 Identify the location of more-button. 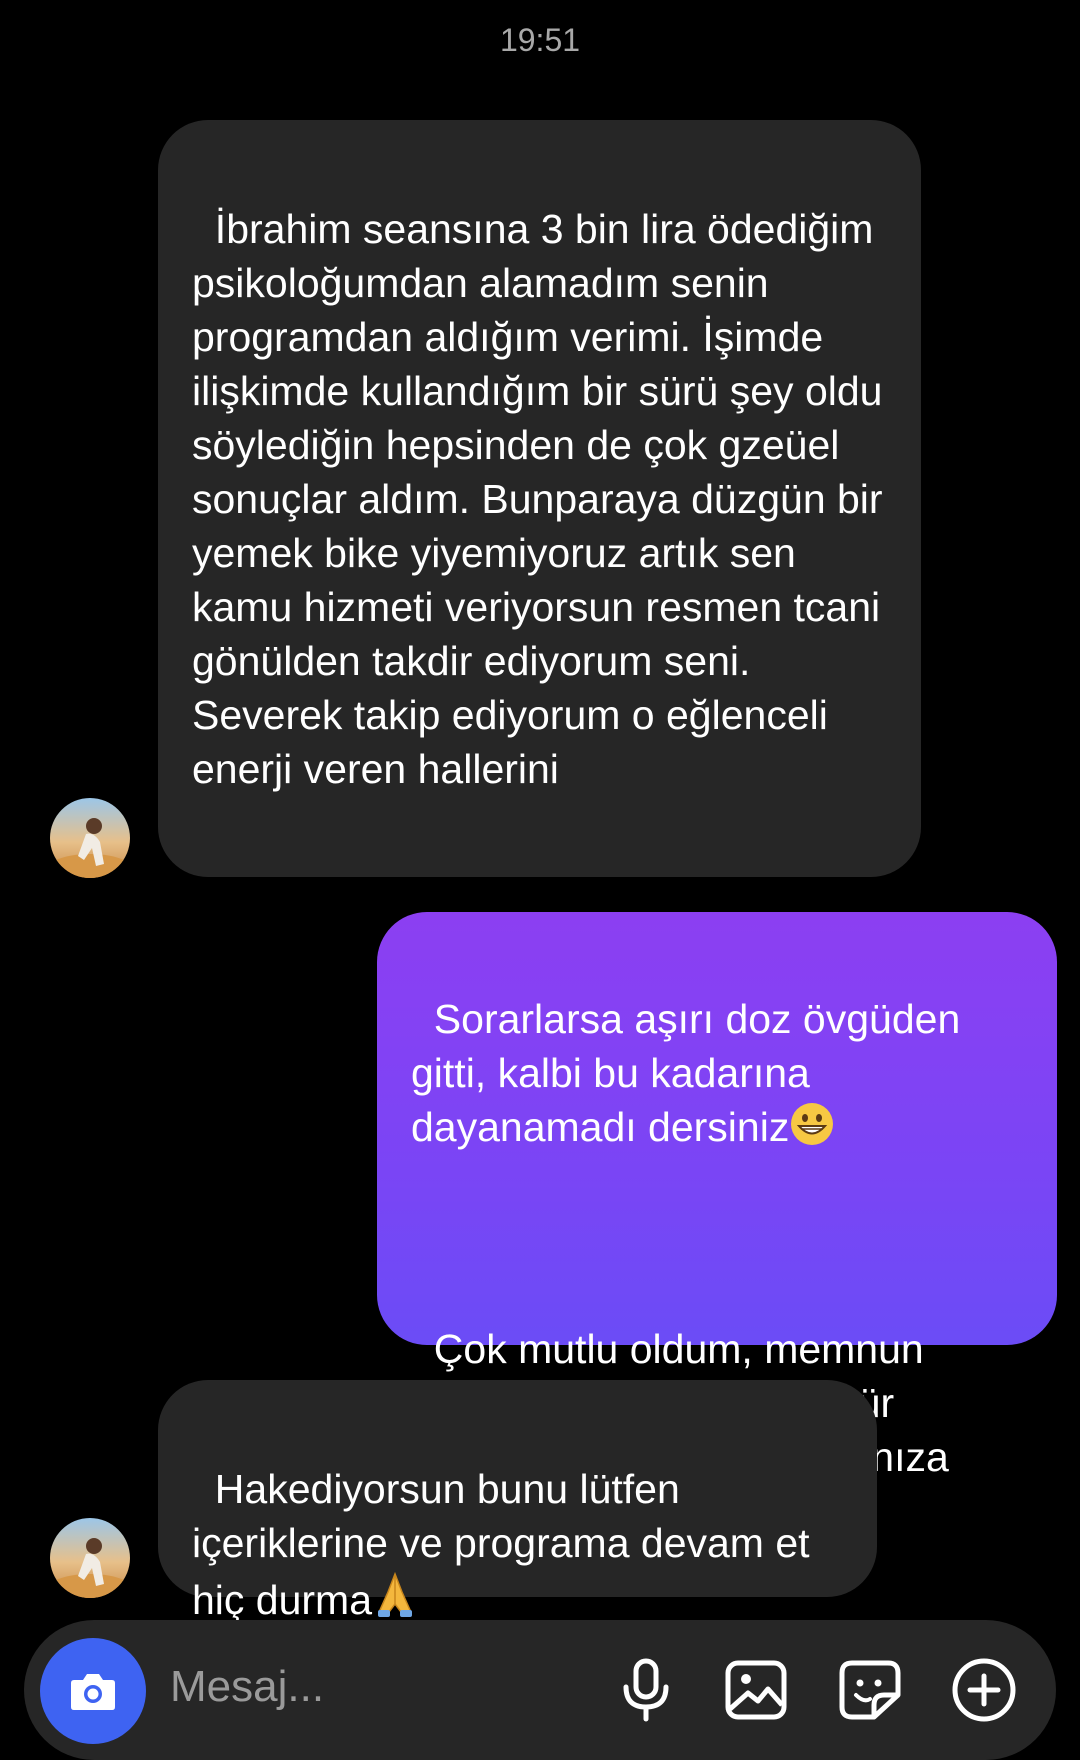
(984, 1690).